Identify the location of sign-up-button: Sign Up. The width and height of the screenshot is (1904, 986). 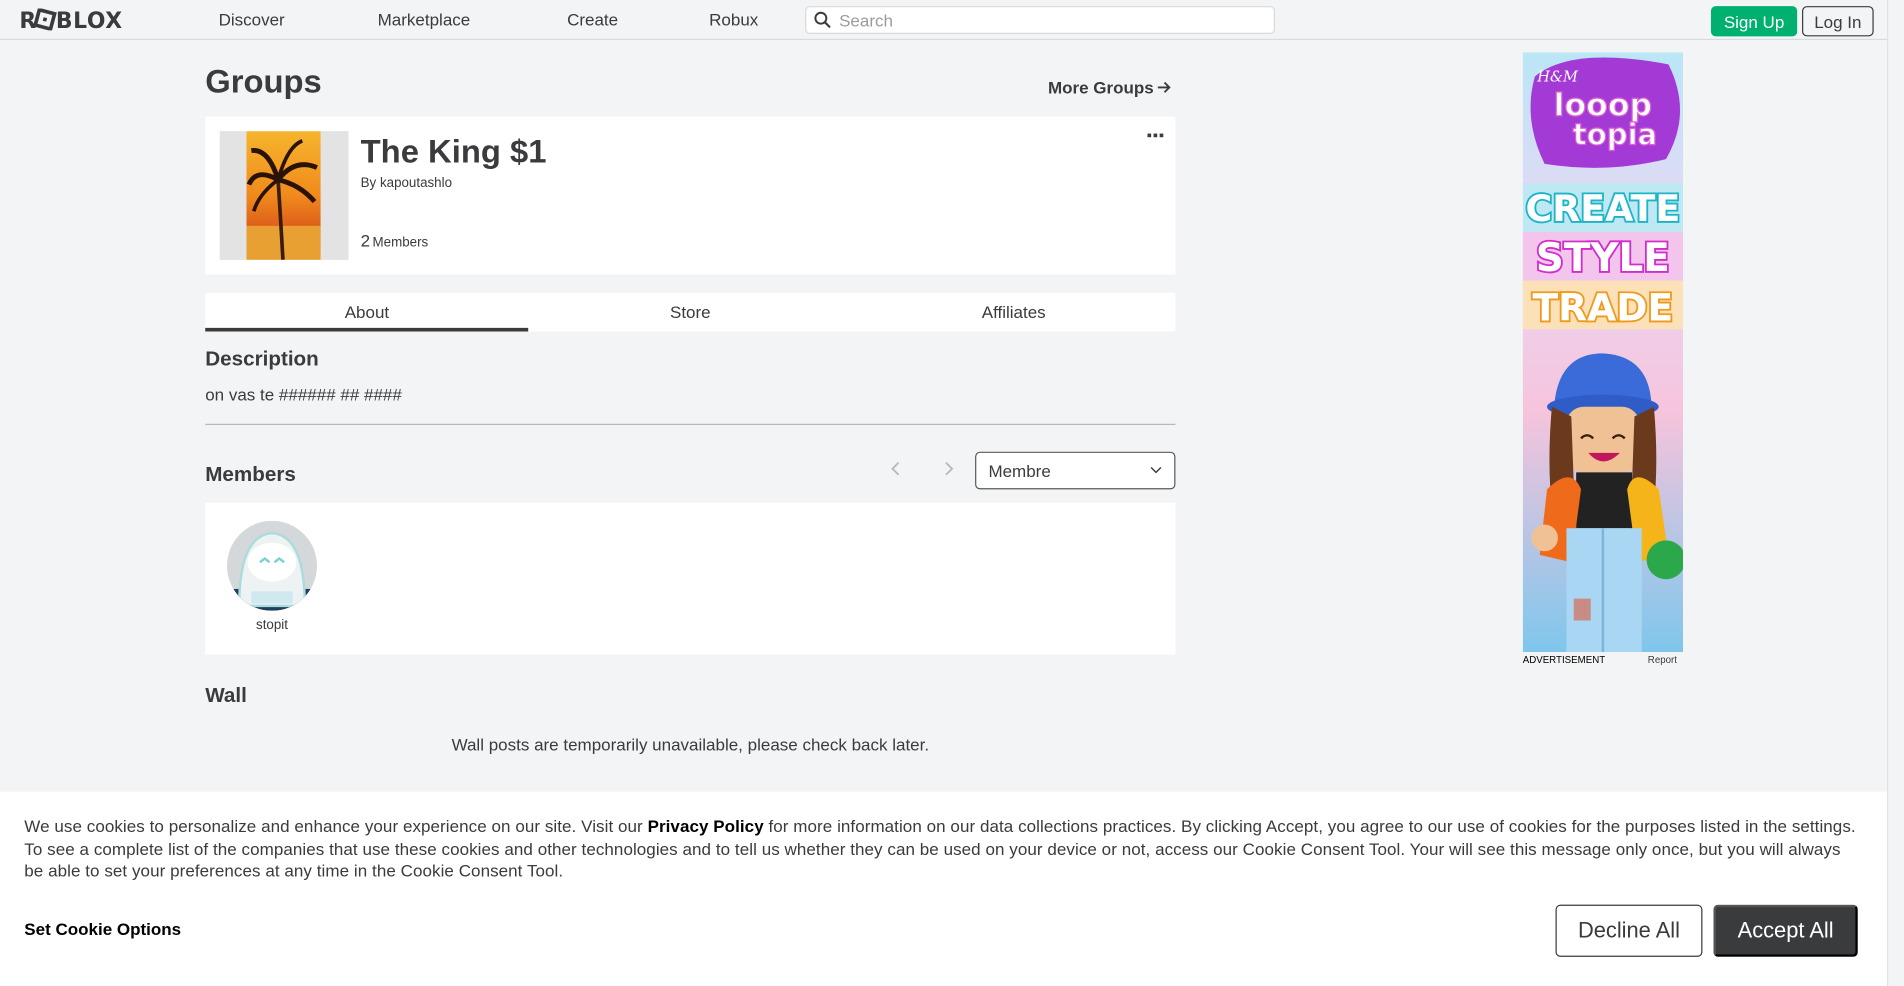
(1754, 21).